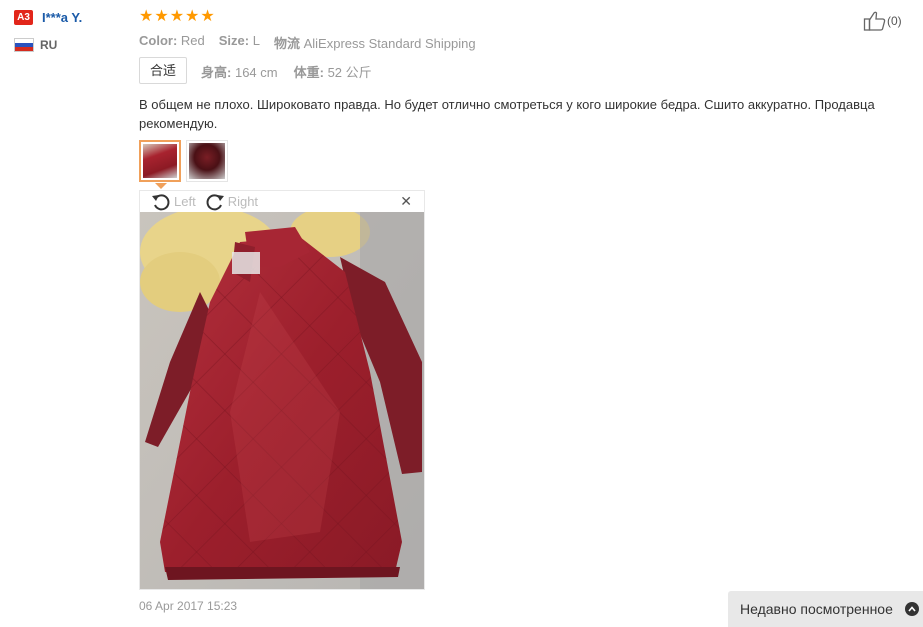 The image size is (923, 627). What do you see at coordinates (911, 609) in the screenshot?
I see `chevron-up-icon` at bounding box center [911, 609].